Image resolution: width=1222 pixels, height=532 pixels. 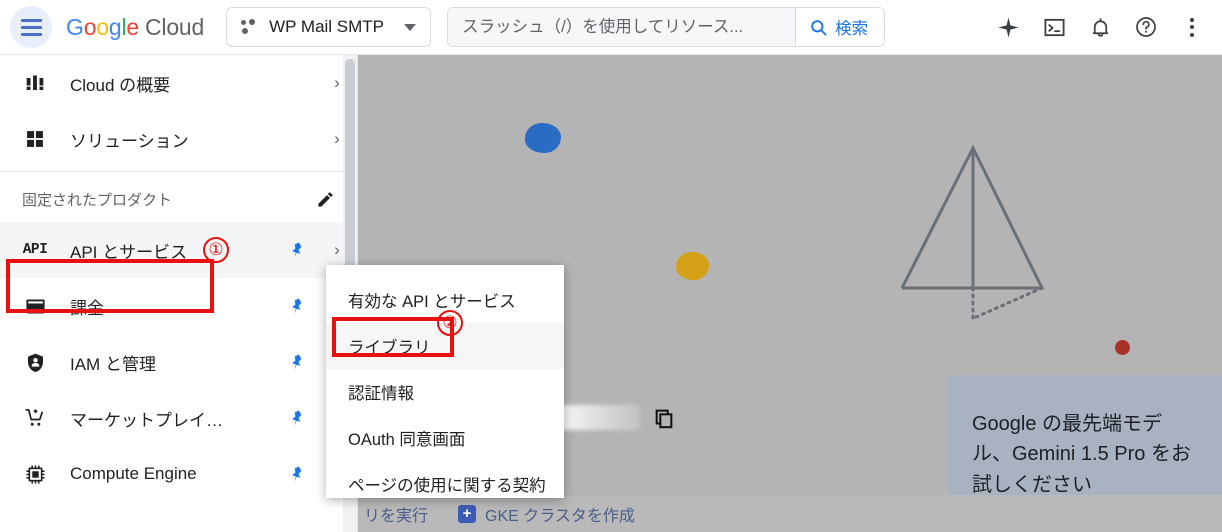 What do you see at coordinates (35, 306) in the screenshot?
I see `billing-card-icon` at bounding box center [35, 306].